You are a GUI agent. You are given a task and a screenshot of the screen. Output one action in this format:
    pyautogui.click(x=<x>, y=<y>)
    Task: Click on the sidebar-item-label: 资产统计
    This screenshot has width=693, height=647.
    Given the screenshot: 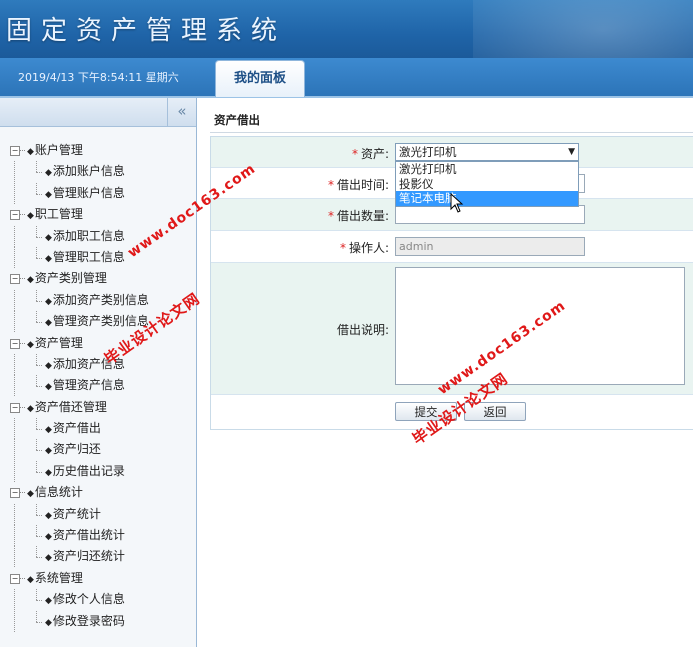 What is the action you would take?
    pyautogui.click(x=76, y=513)
    